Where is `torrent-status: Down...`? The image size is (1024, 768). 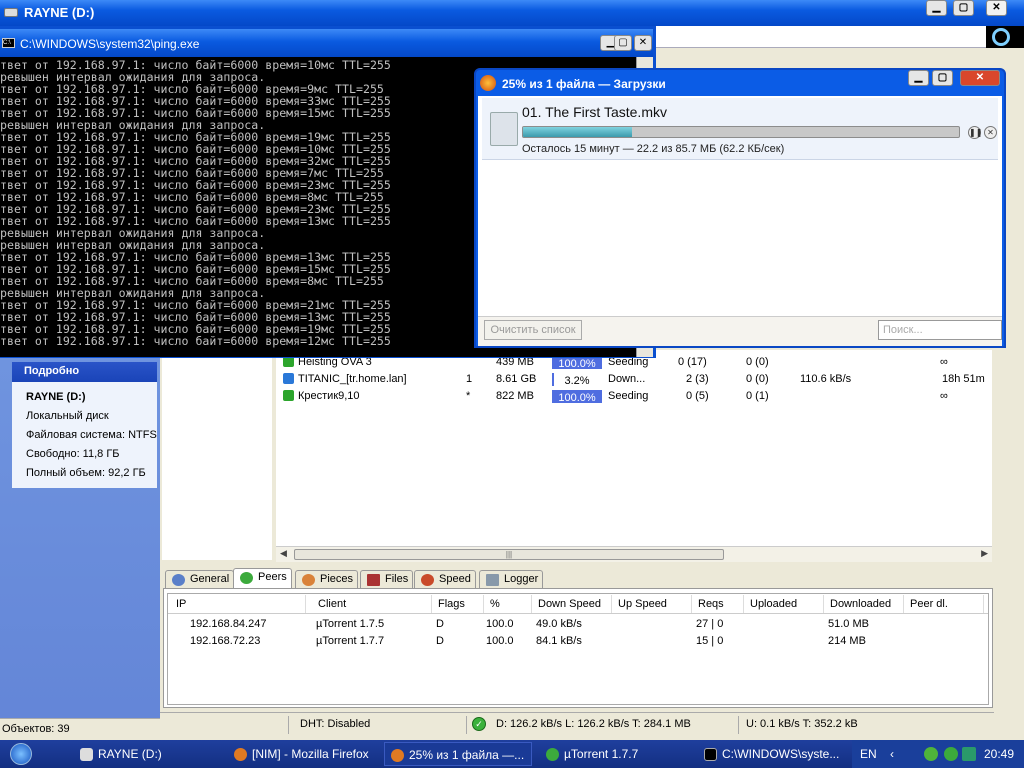 torrent-status: Down... is located at coordinates (627, 379).